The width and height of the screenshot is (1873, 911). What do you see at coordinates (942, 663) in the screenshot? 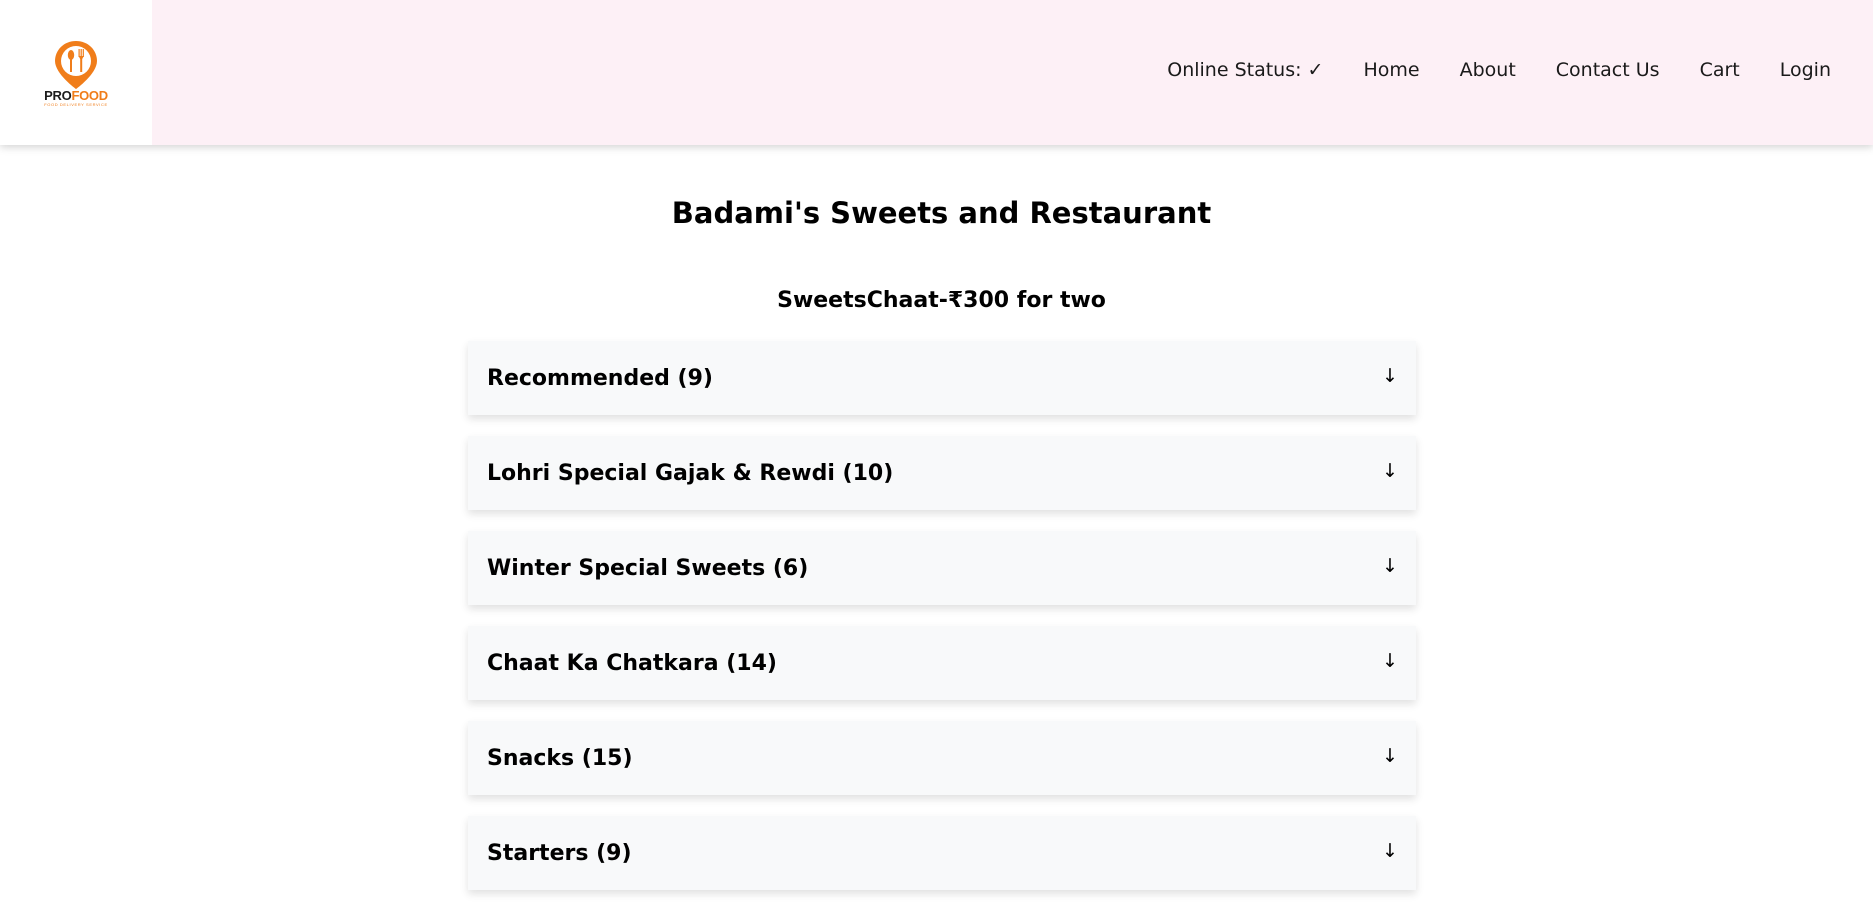
I see `category-chaat: Chaat Ka Chatkara (14) ↓` at bounding box center [942, 663].